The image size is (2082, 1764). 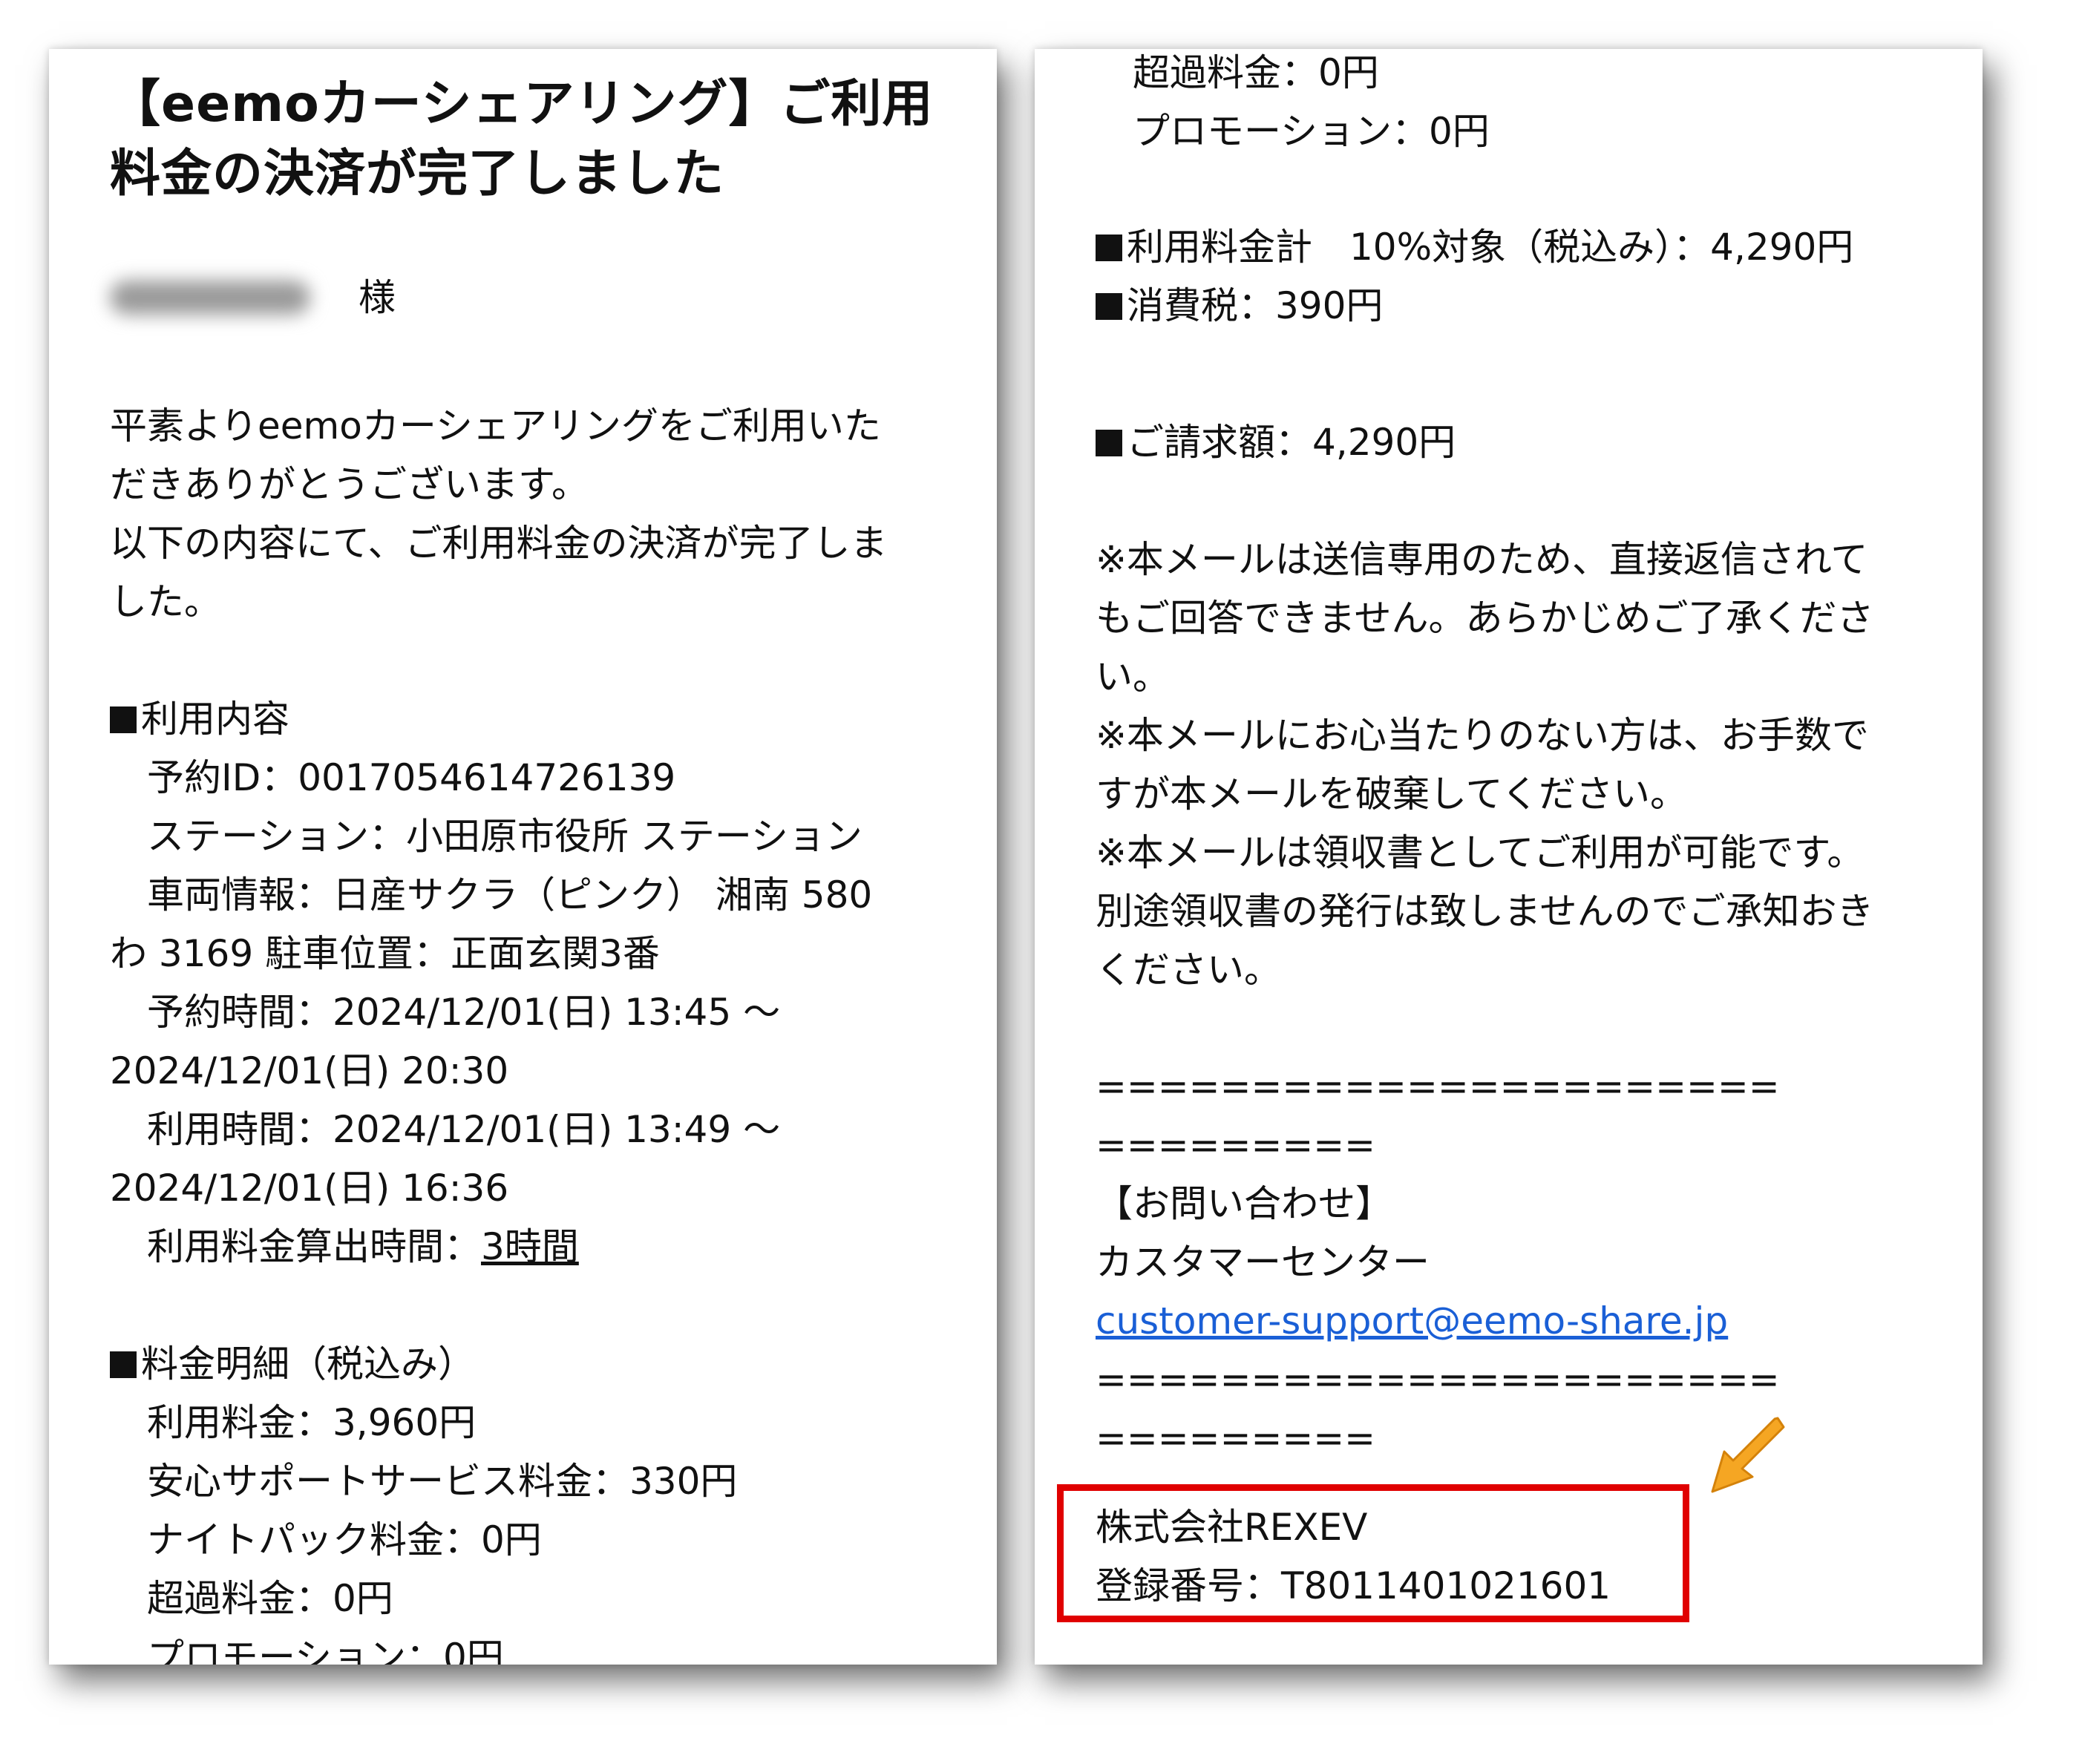 I want to click on vehicle-info: 車両情報：日産サクラ（ピンク） 湘南 580, so click(x=510, y=895).